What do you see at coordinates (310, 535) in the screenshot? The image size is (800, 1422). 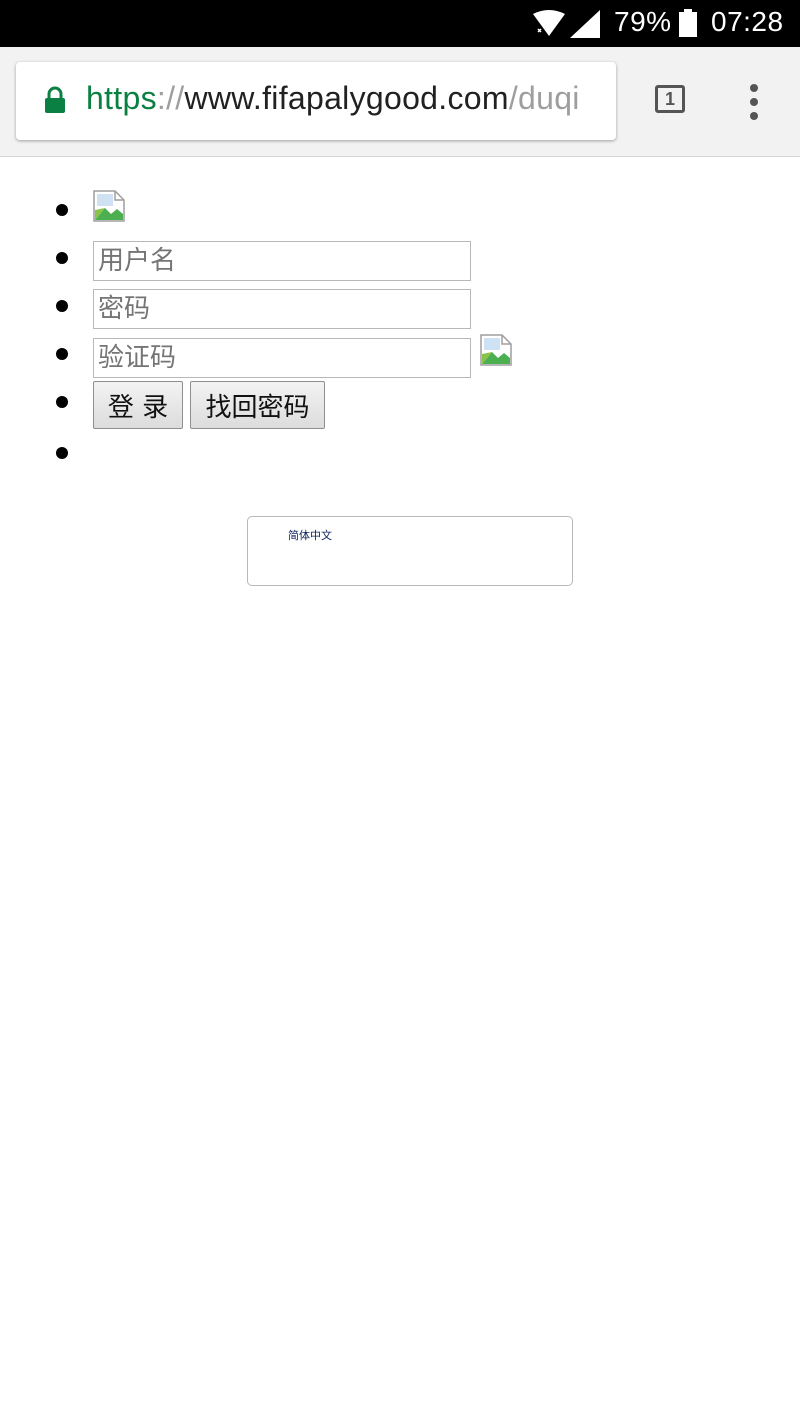 I see `language-option: 简体中文` at bounding box center [310, 535].